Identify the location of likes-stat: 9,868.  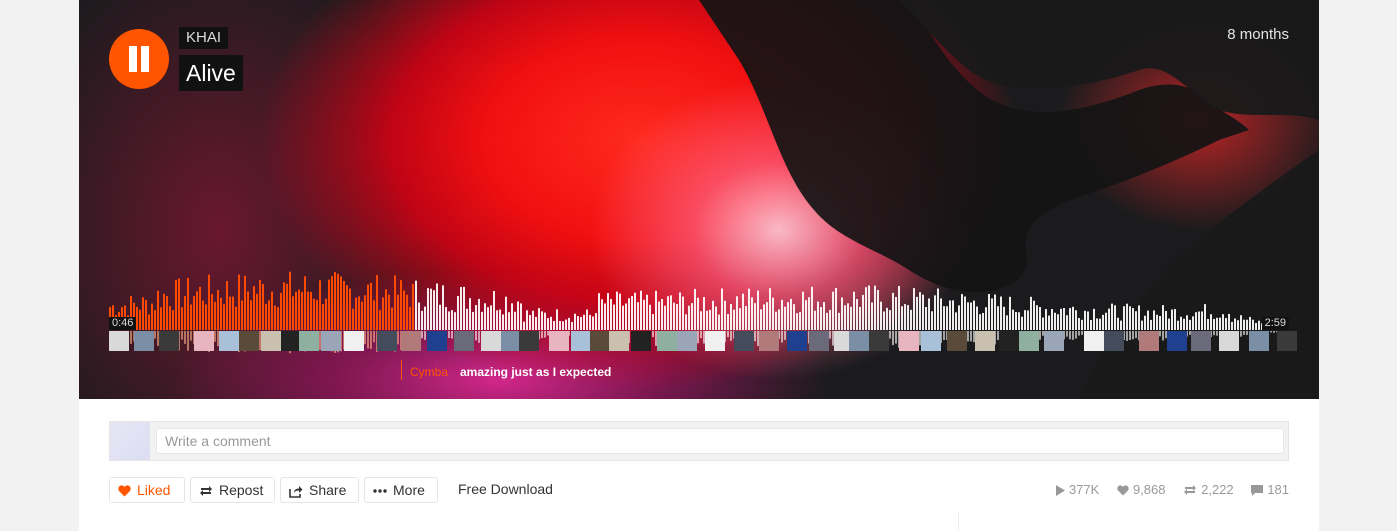
(1141, 489).